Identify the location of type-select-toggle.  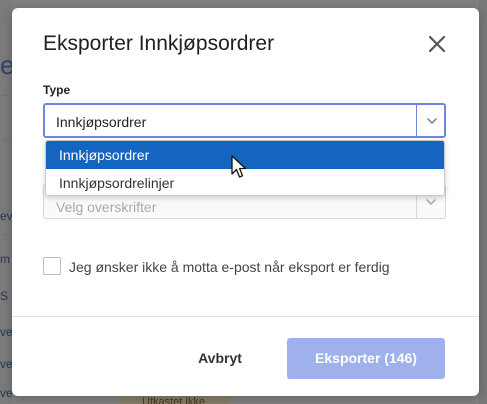
(431, 120).